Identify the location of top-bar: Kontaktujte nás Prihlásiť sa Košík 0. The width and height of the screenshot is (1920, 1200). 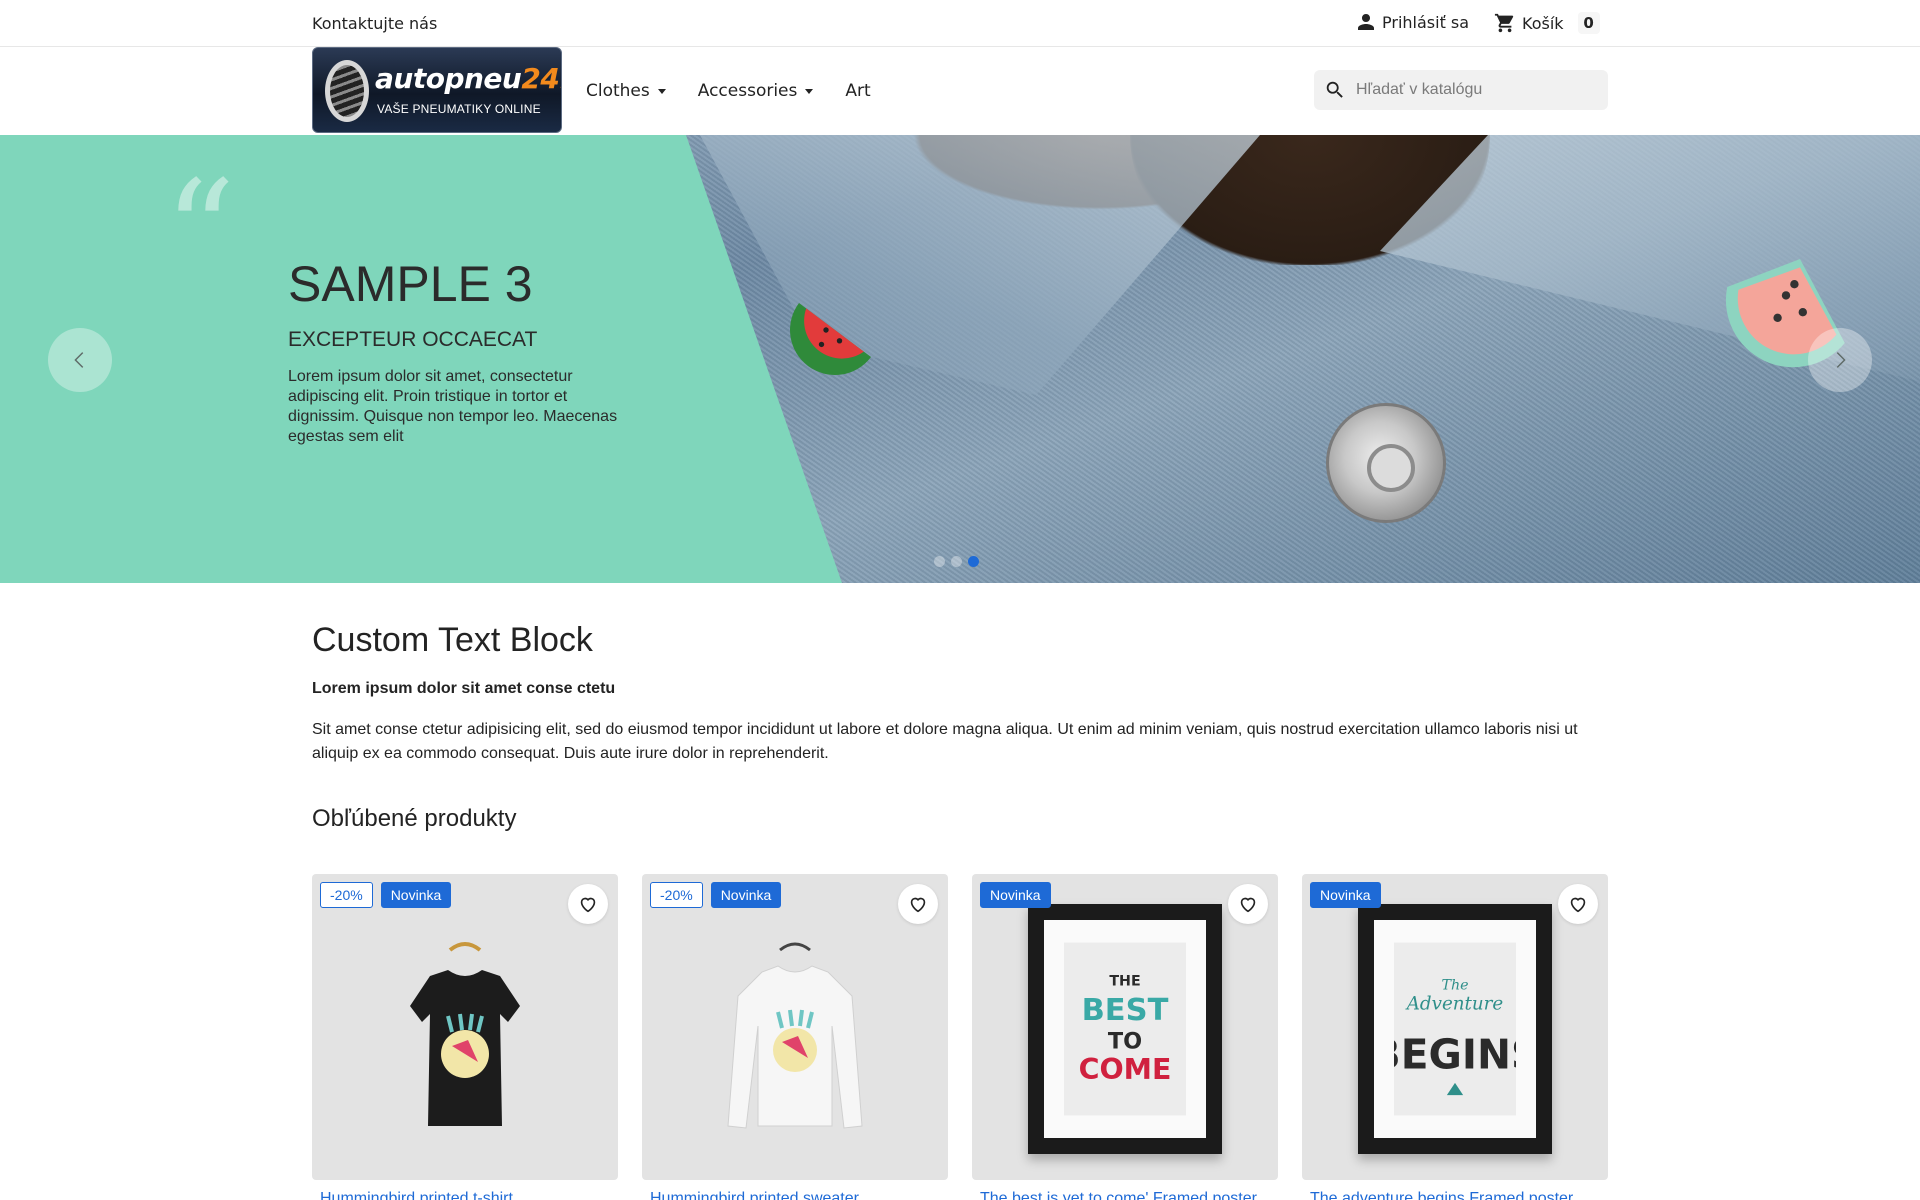
(960, 23).